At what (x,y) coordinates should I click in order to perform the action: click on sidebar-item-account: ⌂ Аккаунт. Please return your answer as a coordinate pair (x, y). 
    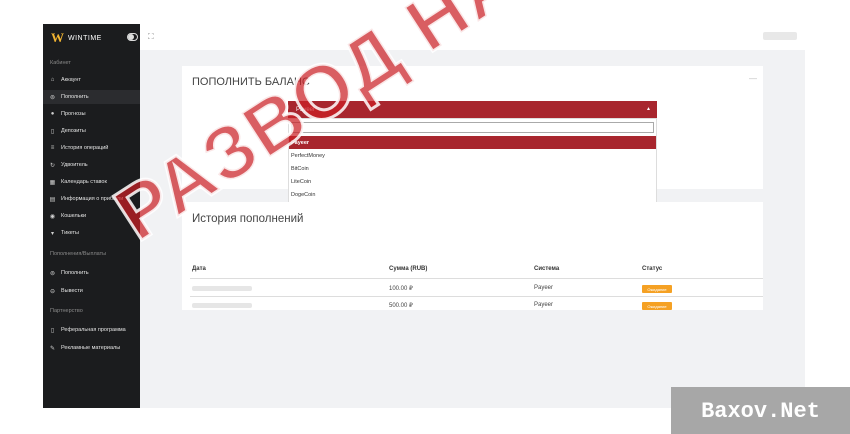
    Looking at the image, I should click on (91, 80).